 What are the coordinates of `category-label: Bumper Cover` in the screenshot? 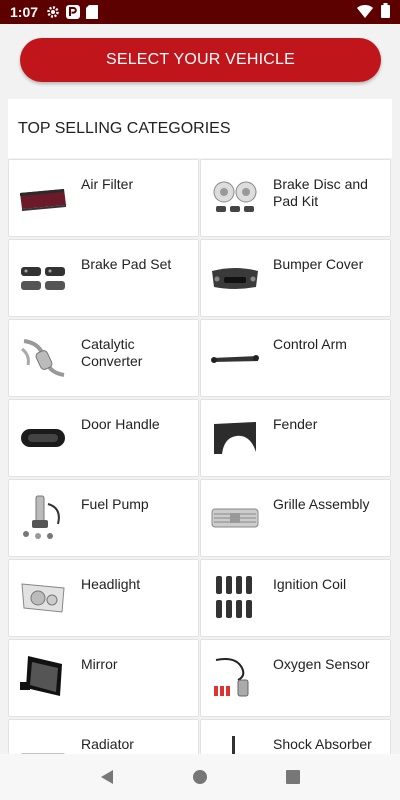 It's located at (318, 264).